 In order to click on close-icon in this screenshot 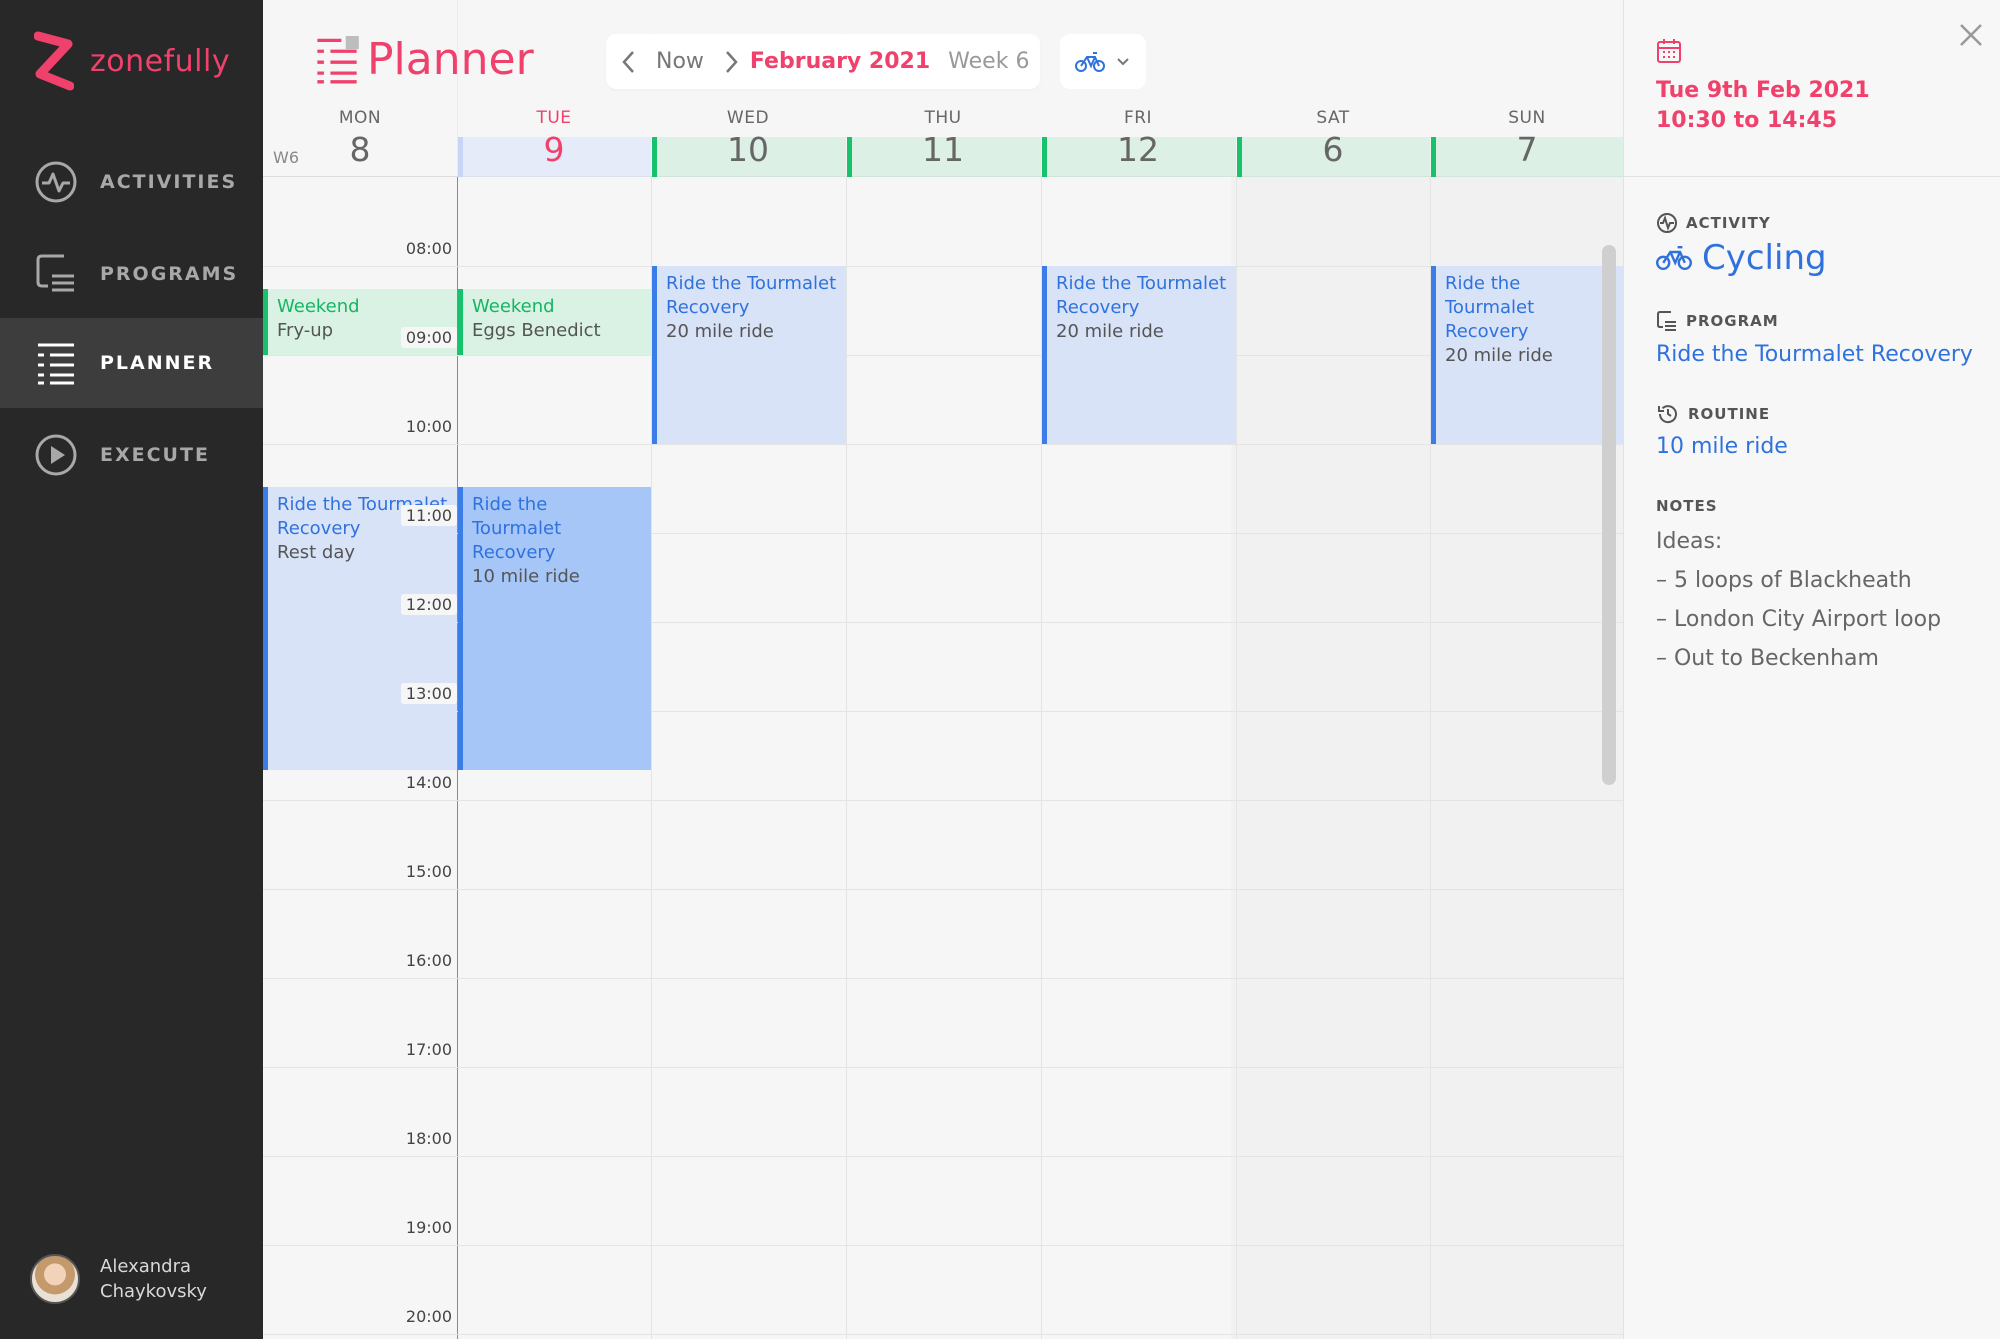, I will do `click(1971, 35)`.